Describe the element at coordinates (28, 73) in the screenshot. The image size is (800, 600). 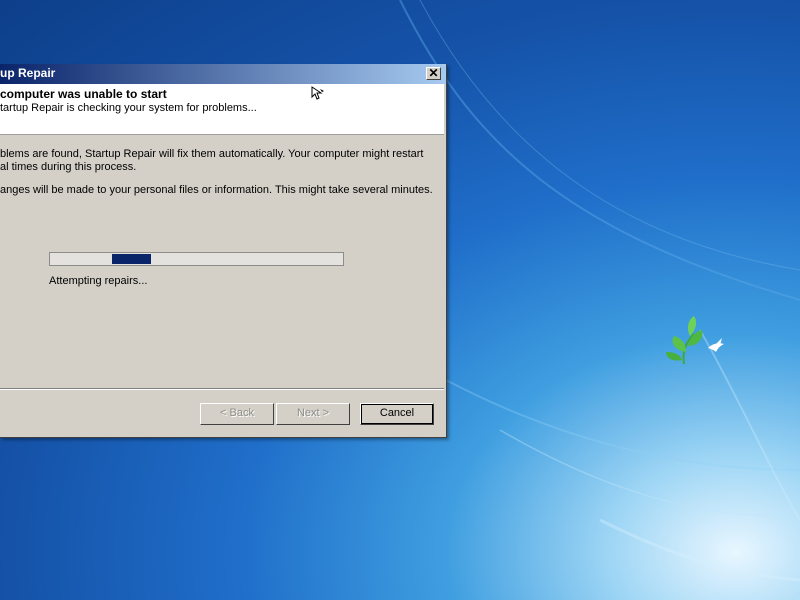
I see `window-title: up Repair` at that location.